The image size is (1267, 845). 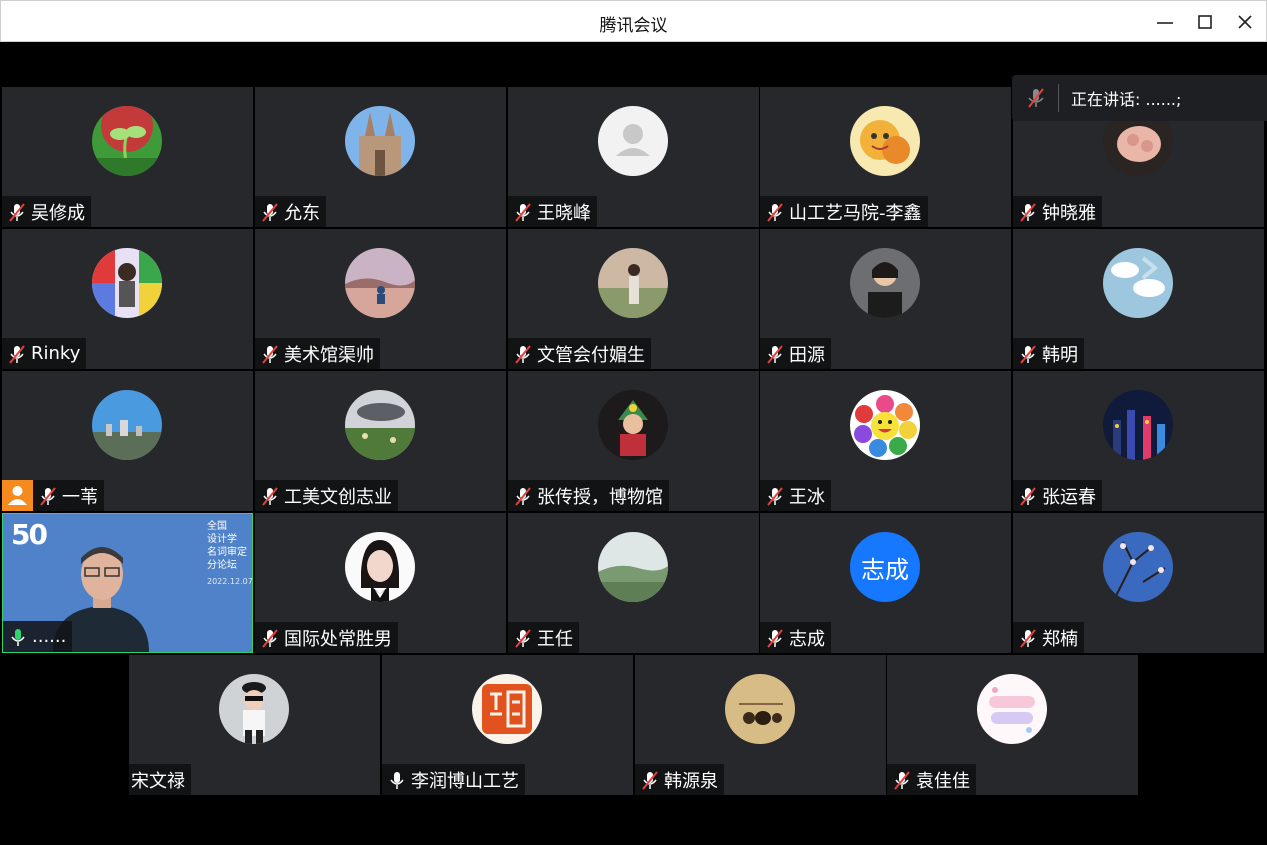 I want to click on participant-tile: 韩源泉, so click(x=760, y=725).